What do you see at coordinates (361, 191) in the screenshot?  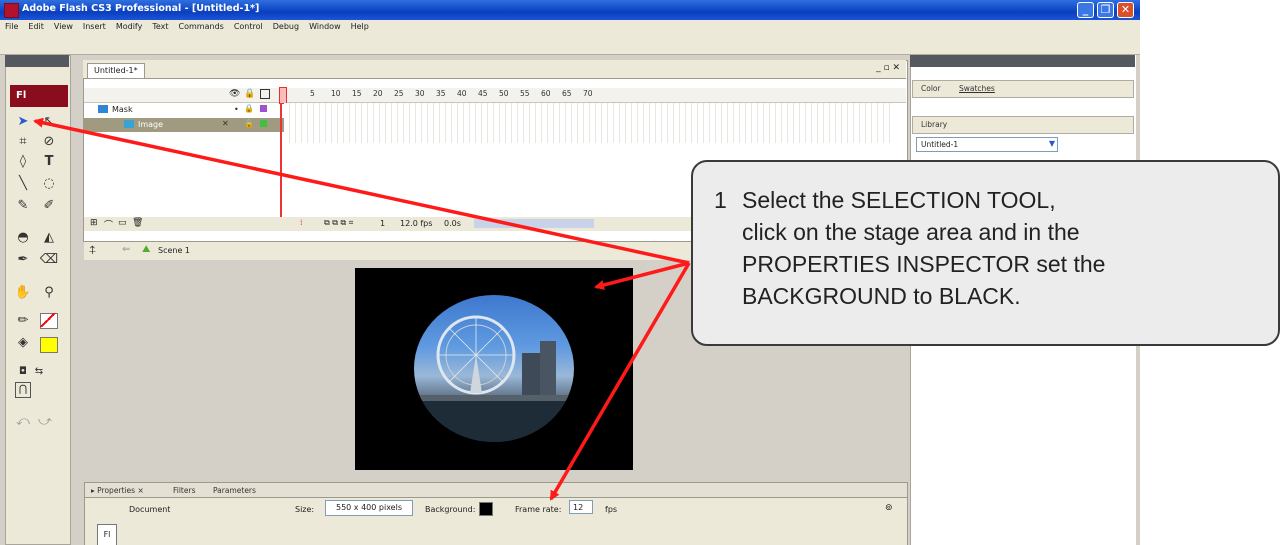 I see `arrow-to-selection-tool` at bounding box center [361, 191].